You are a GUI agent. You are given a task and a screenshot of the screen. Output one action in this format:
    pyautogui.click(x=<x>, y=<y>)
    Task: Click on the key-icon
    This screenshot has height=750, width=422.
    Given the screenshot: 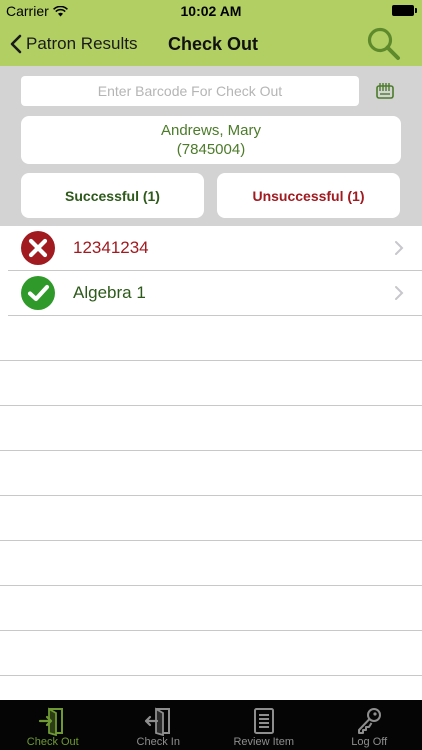 What is the action you would take?
    pyautogui.click(x=370, y=721)
    